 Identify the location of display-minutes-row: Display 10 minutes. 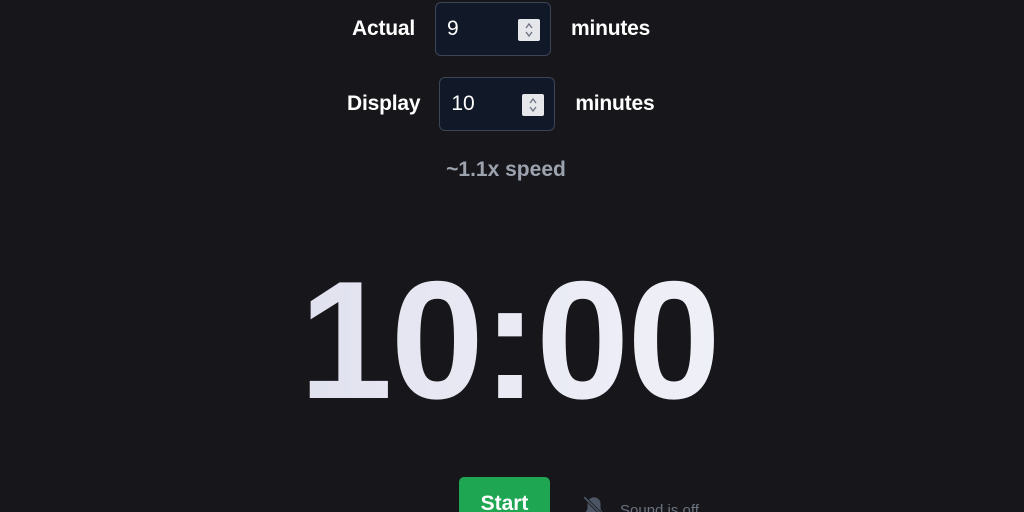
(501, 104).